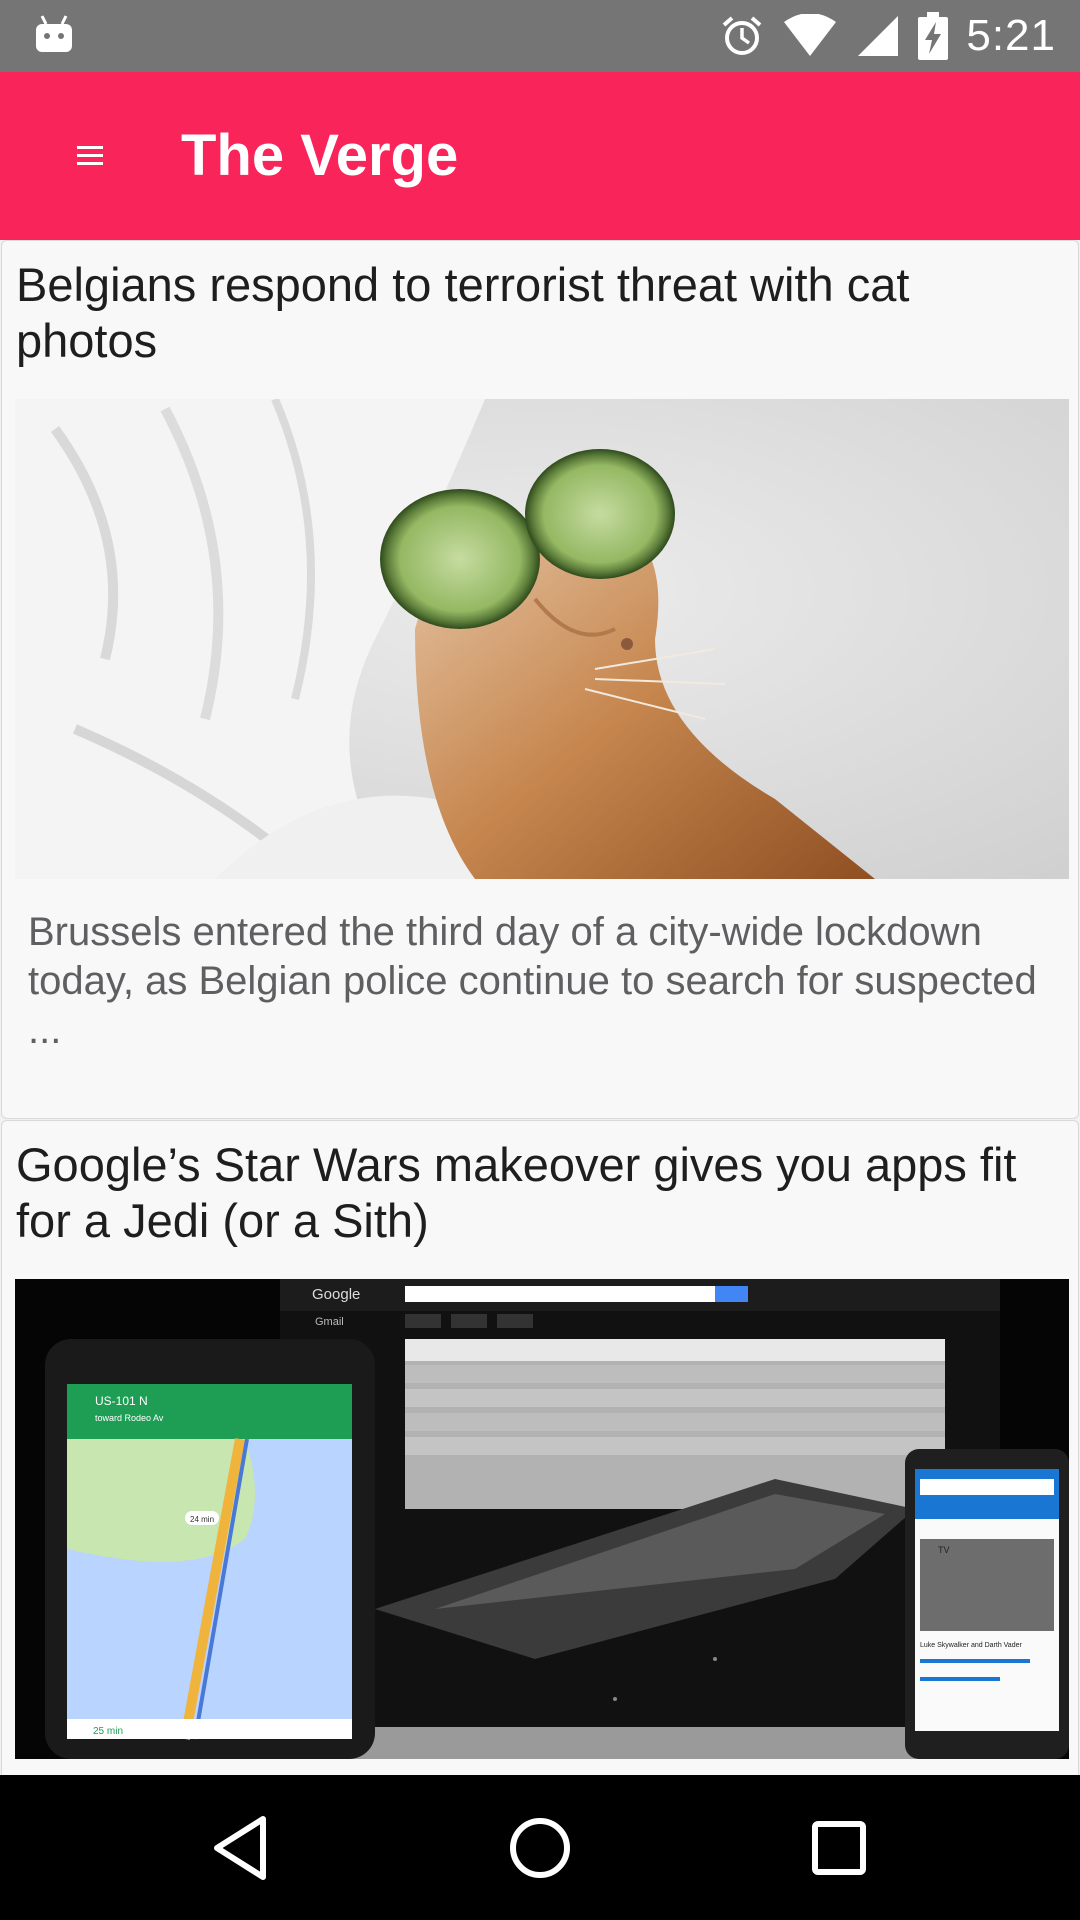 The width and height of the screenshot is (1080, 1920). I want to click on home-button, so click(540, 1848).